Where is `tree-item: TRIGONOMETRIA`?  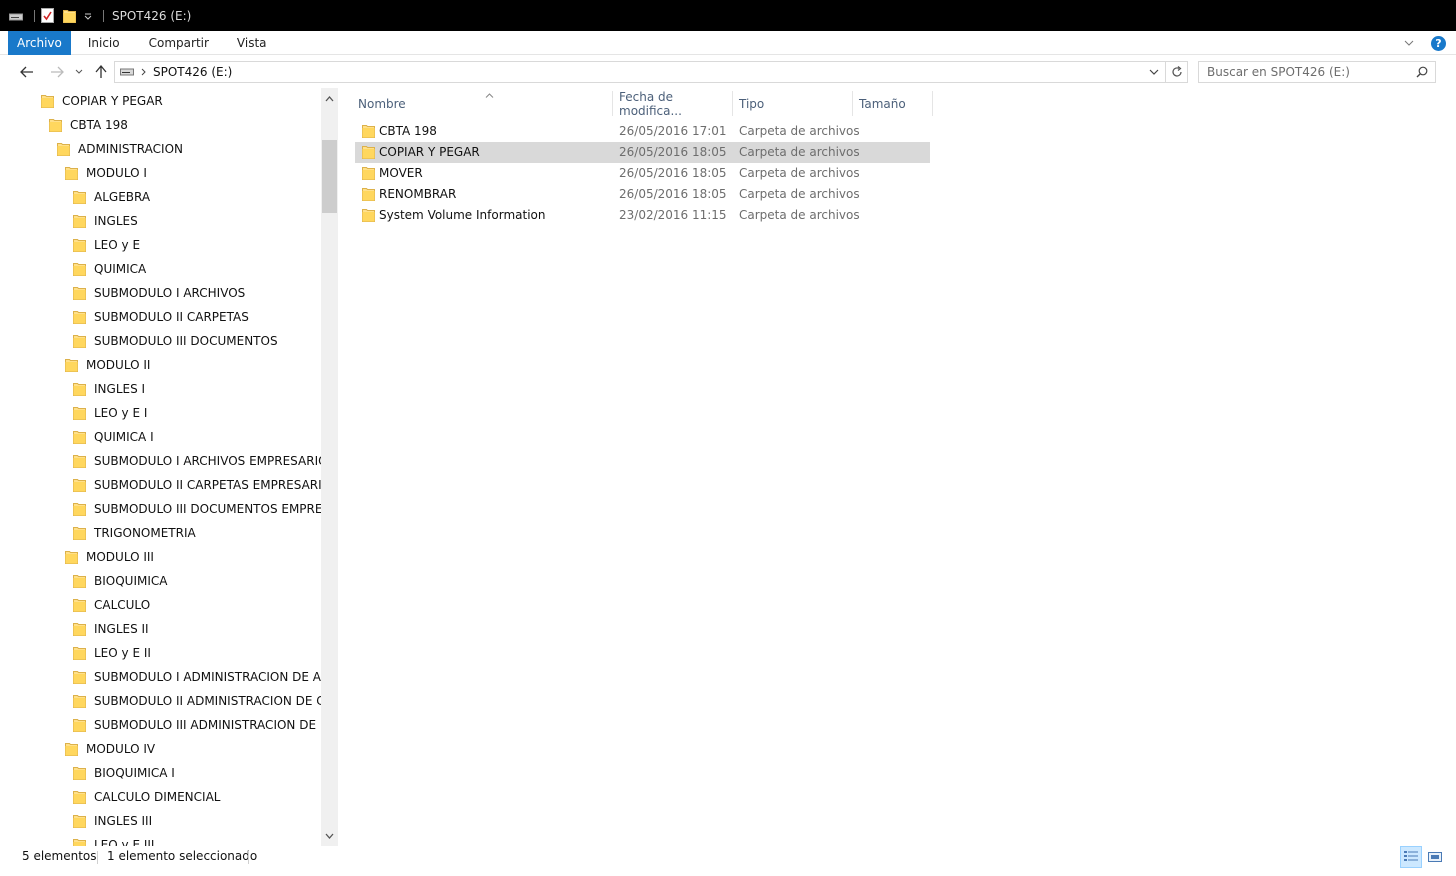 tree-item: TRIGONOMETRIA is located at coordinates (134, 533).